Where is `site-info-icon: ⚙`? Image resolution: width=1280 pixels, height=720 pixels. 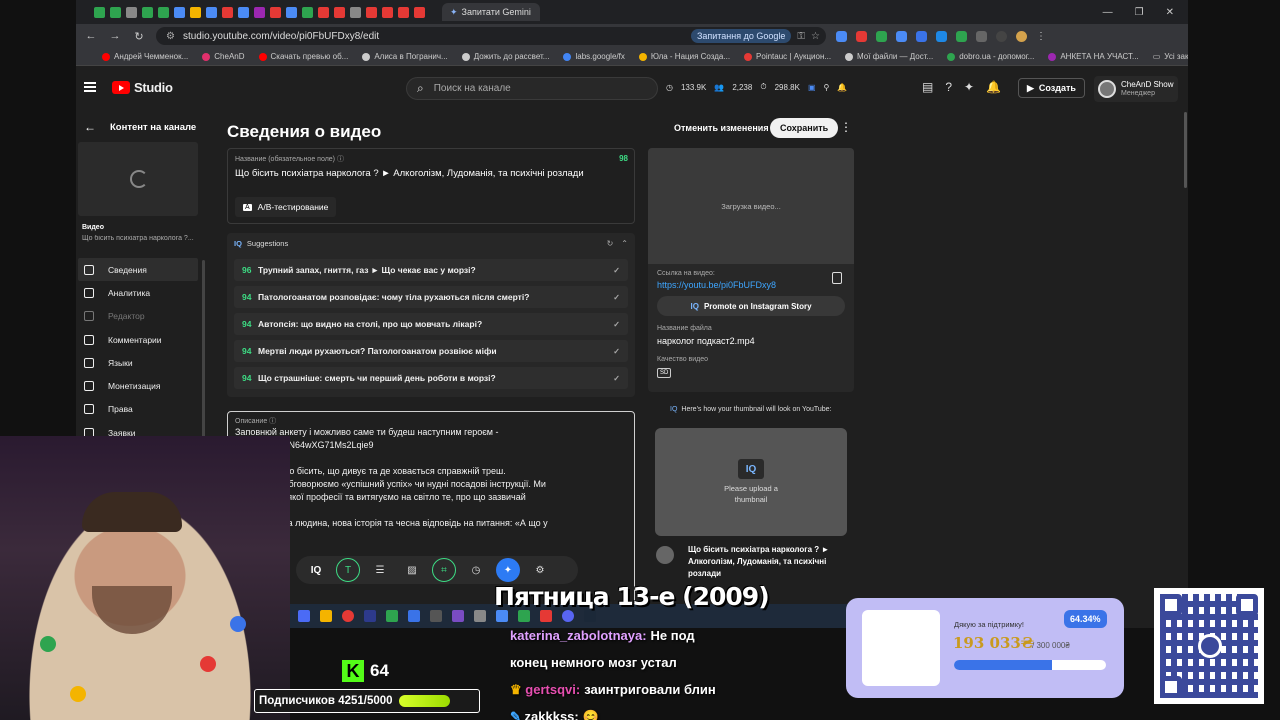 site-info-icon: ⚙ is located at coordinates (170, 36).